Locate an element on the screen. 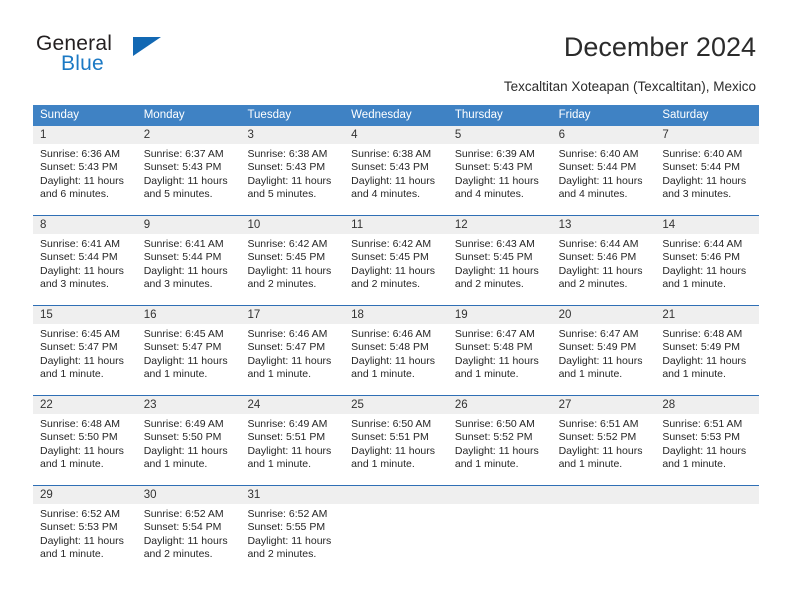  day-number: 26 is located at coordinates (499, 405).